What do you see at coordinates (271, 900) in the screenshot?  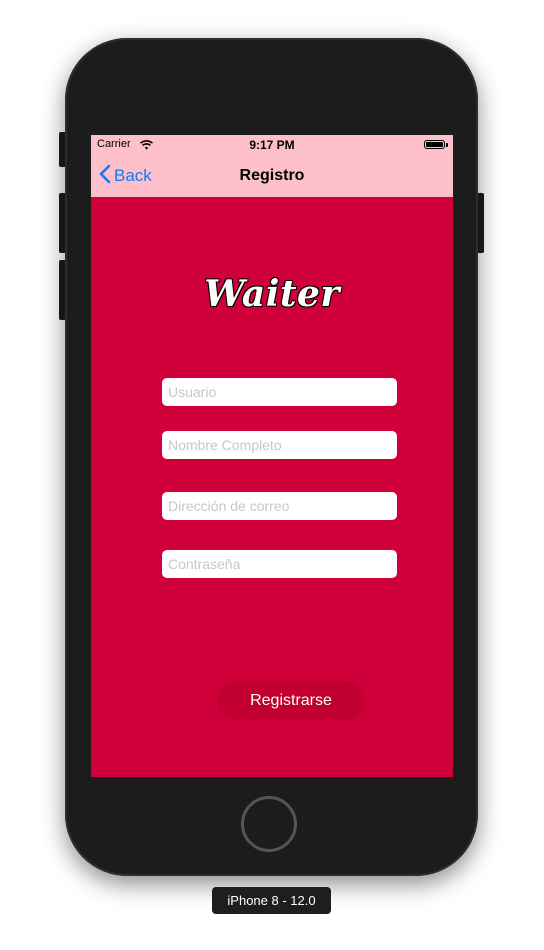 I see `device-label: iPhone 8 - 12.0` at bounding box center [271, 900].